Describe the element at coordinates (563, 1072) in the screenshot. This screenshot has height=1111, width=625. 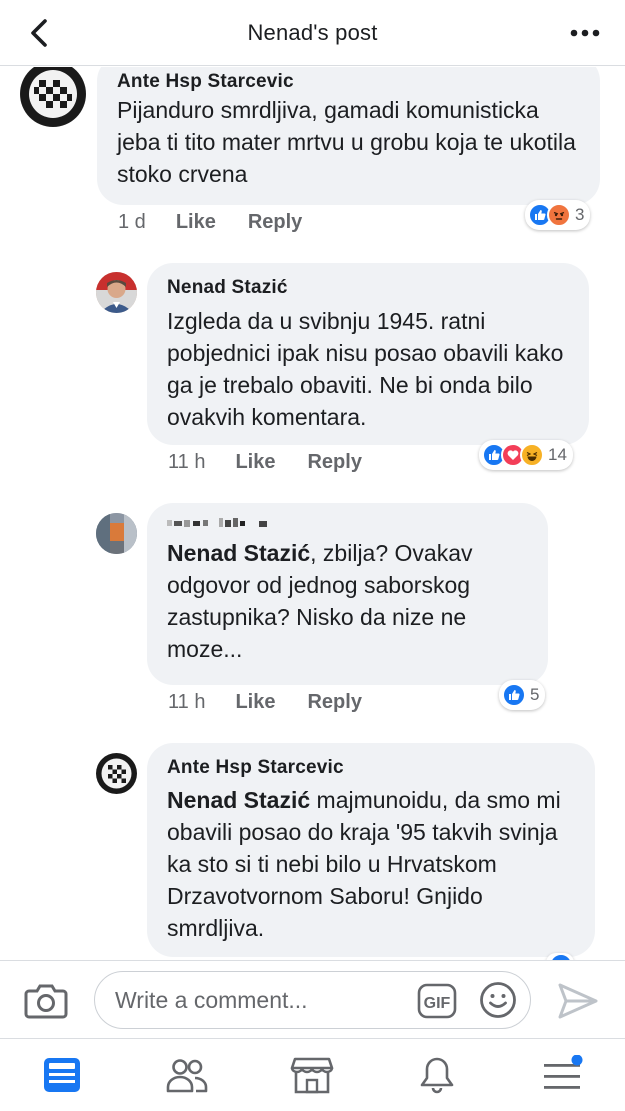
I see `menu-icon` at that location.